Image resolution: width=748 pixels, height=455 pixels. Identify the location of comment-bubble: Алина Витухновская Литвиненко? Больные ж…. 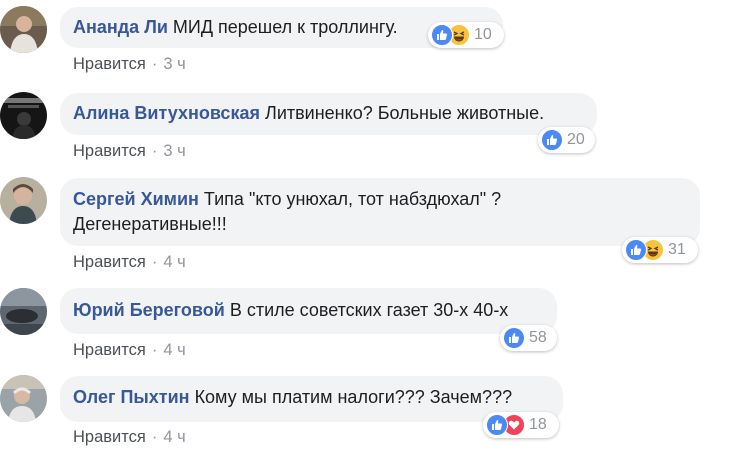
(328, 114).